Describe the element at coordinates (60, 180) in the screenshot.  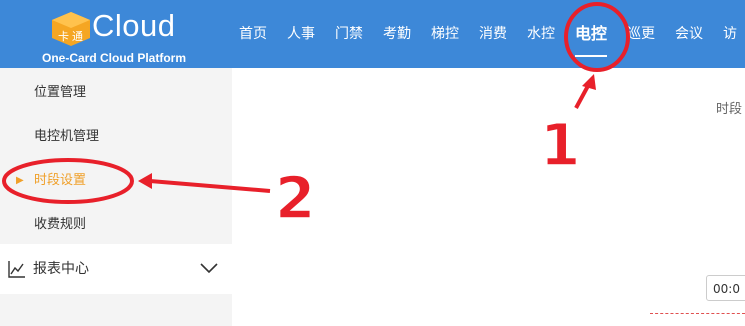
I see `sidebar-item-label: 时段设置` at that location.